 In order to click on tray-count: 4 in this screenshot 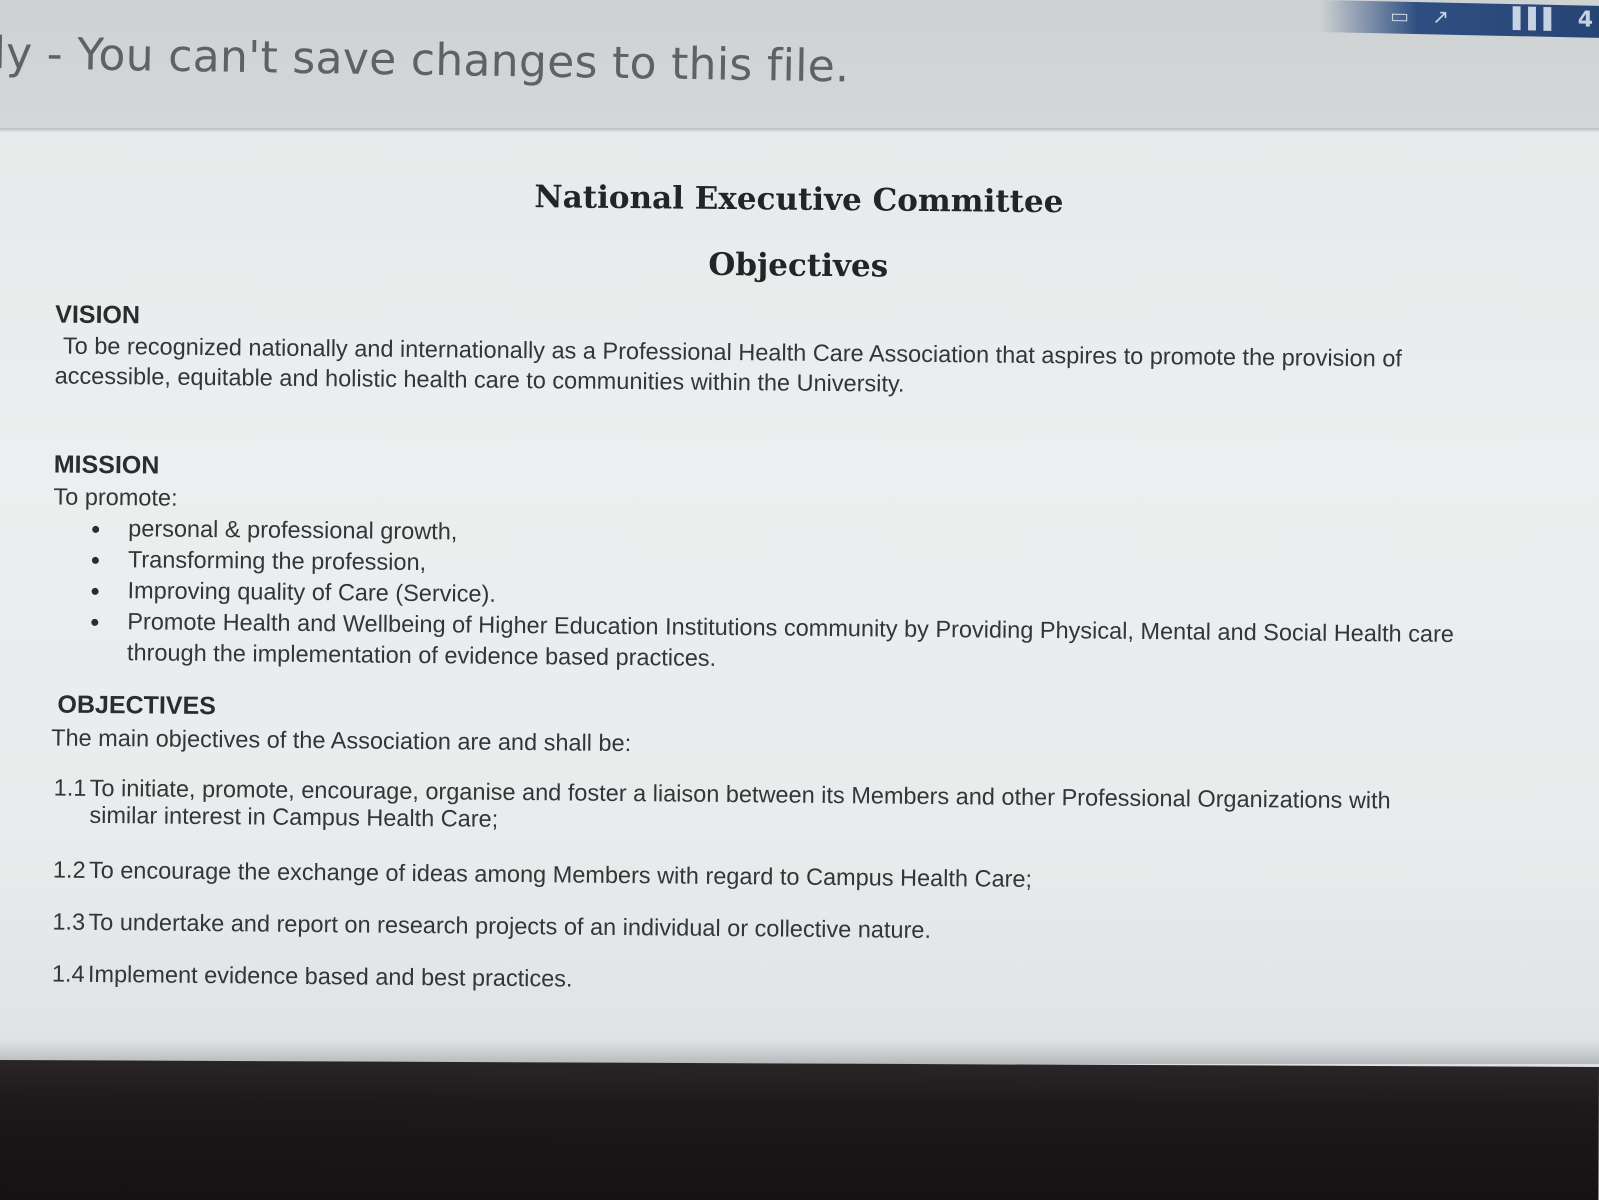, I will do `click(1585, 20)`.